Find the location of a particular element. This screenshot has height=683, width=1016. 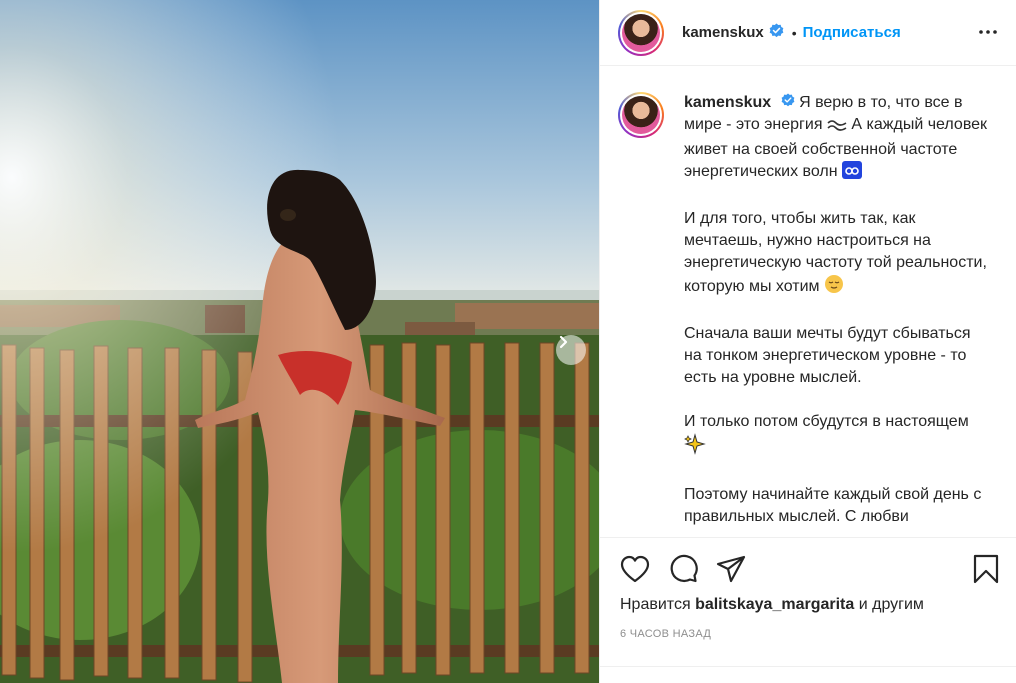

comment-icon is located at coordinates (684, 568).